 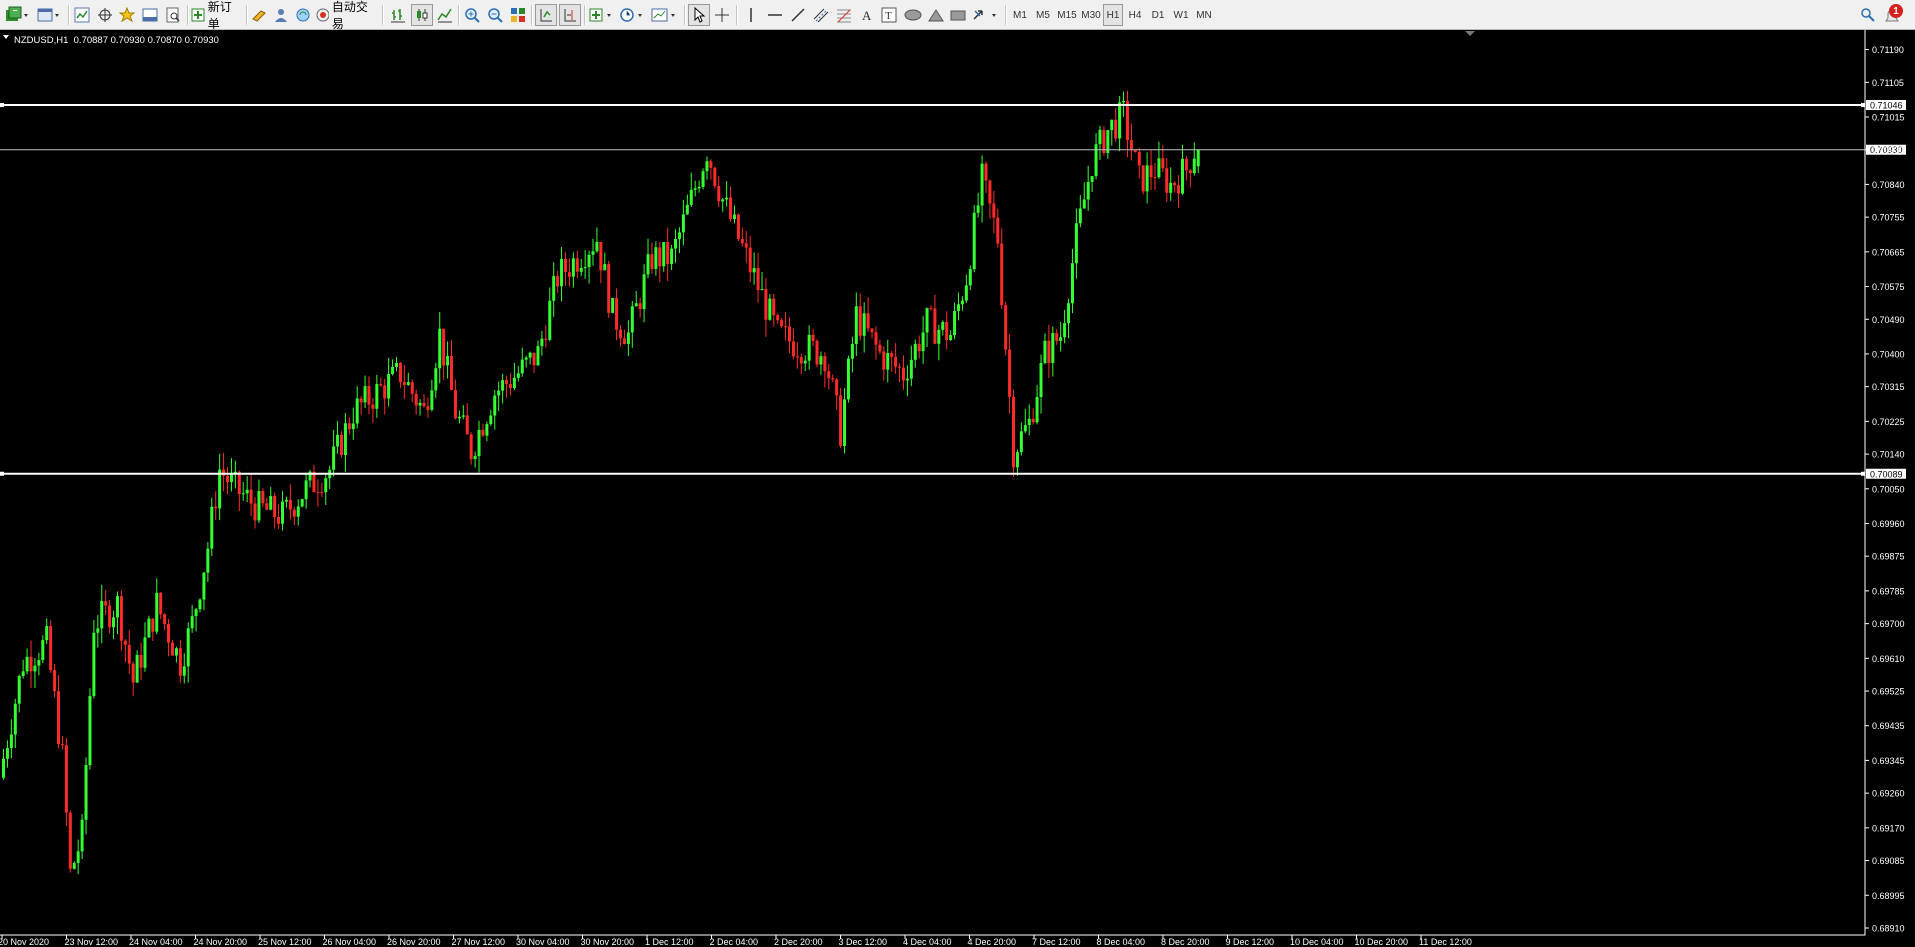 I want to click on tile-windows-icon, so click(x=518, y=15).